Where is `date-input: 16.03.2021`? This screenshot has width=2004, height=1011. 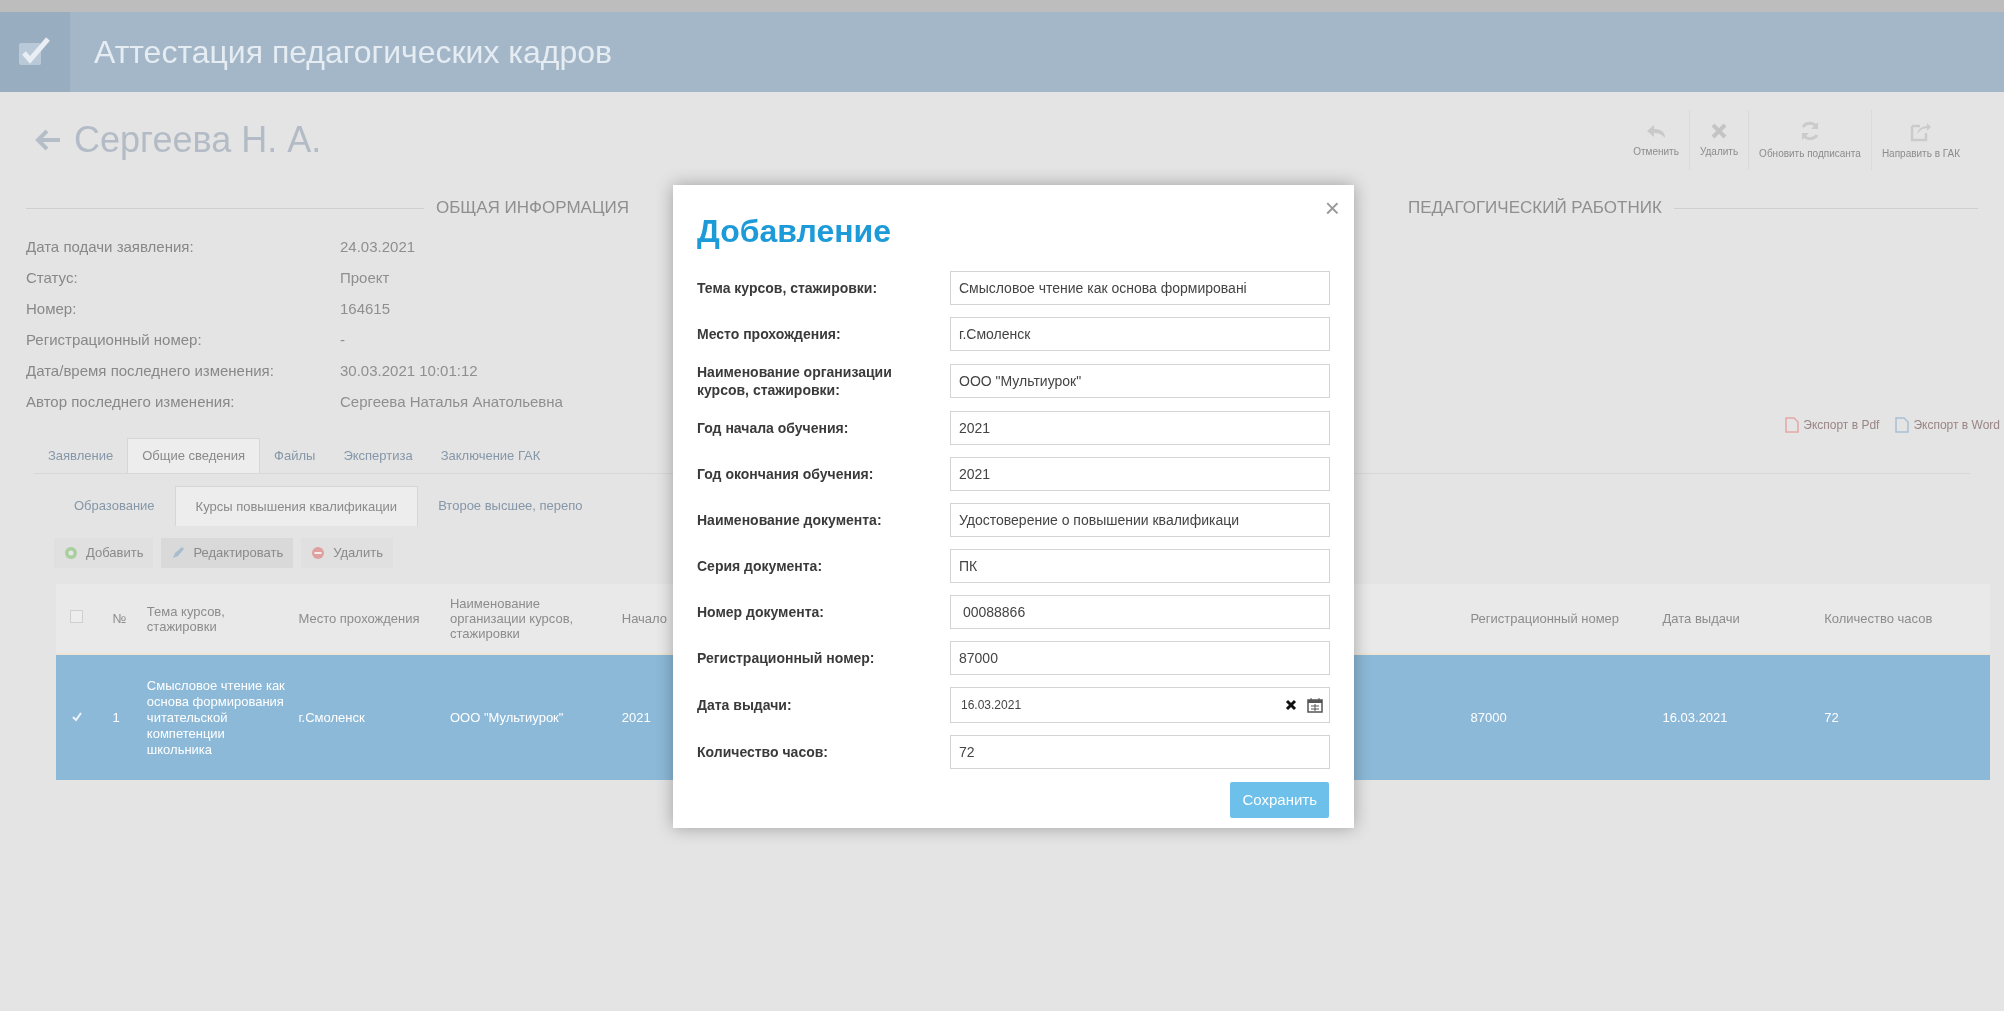 date-input: 16.03.2021 is located at coordinates (1118, 705).